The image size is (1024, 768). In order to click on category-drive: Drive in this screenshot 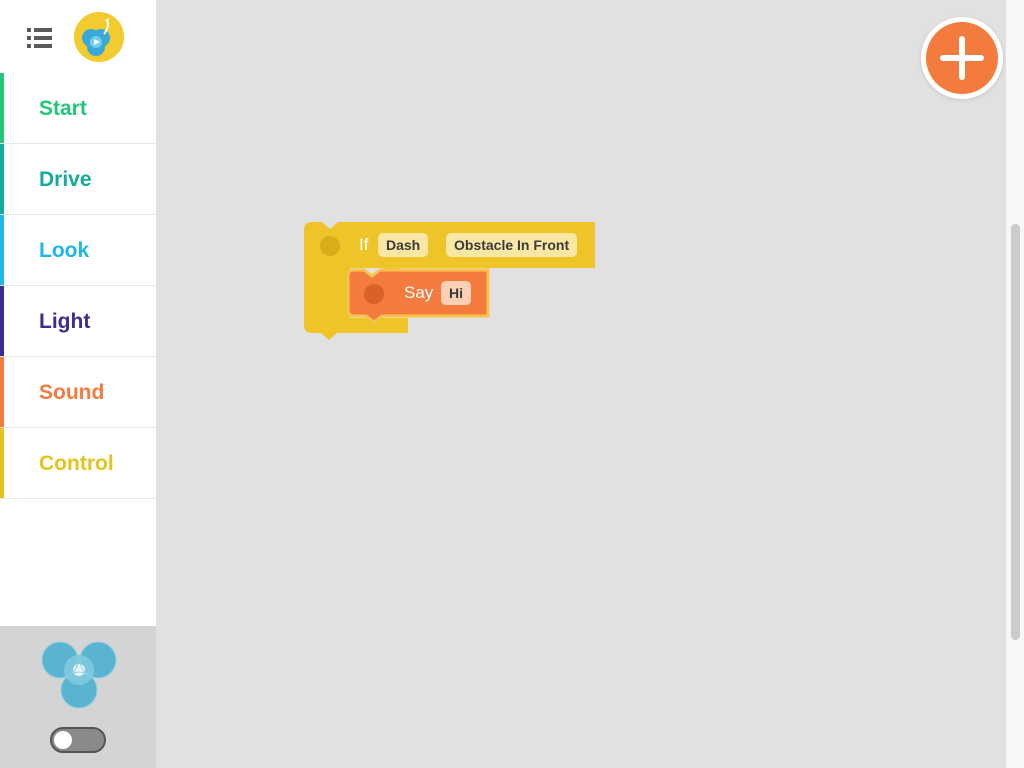, I will do `click(78, 179)`.